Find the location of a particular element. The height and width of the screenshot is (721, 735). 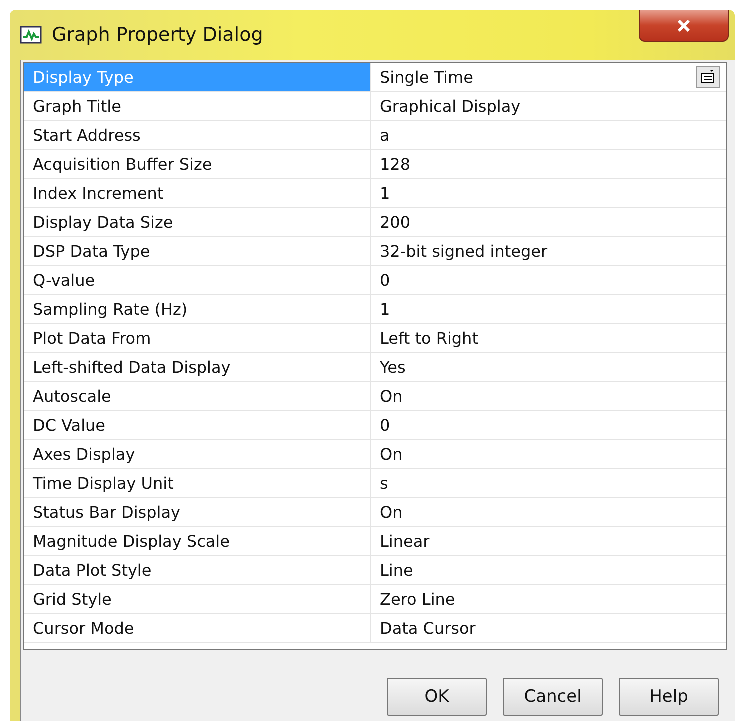

property-value: 32-bit signed integer is located at coordinates (548, 251).